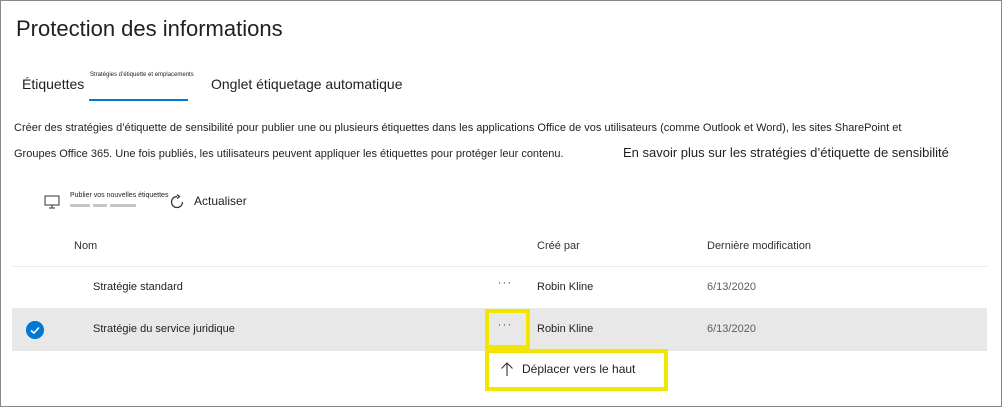 The image size is (1002, 407). Describe the element at coordinates (138, 287) in the screenshot. I see `policy-name: Stratégie standard` at that location.